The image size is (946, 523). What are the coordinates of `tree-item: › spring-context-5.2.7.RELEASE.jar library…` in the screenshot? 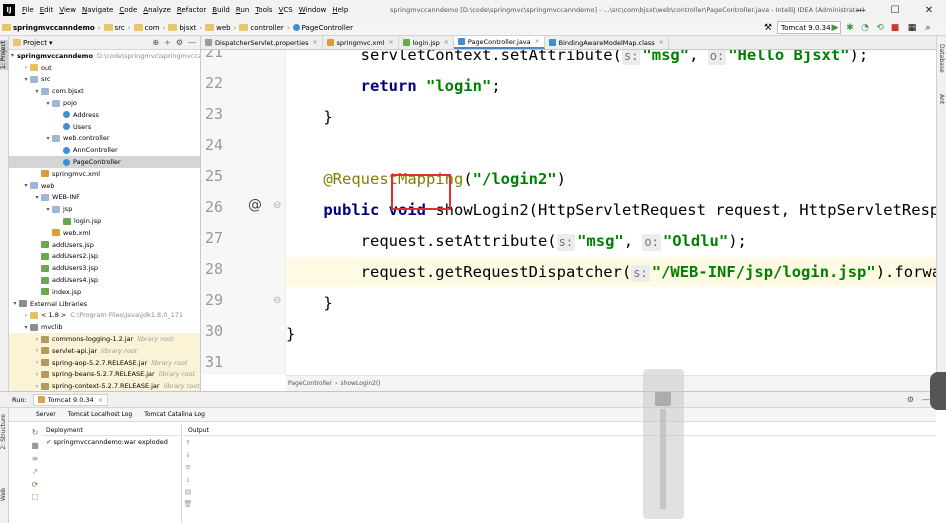 It's located at (104, 385).